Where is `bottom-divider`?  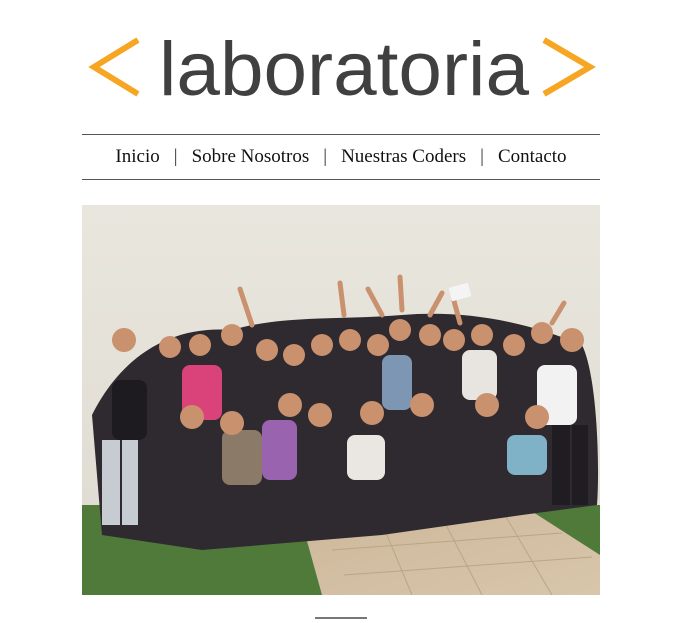 bottom-divider is located at coordinates (341, 618).